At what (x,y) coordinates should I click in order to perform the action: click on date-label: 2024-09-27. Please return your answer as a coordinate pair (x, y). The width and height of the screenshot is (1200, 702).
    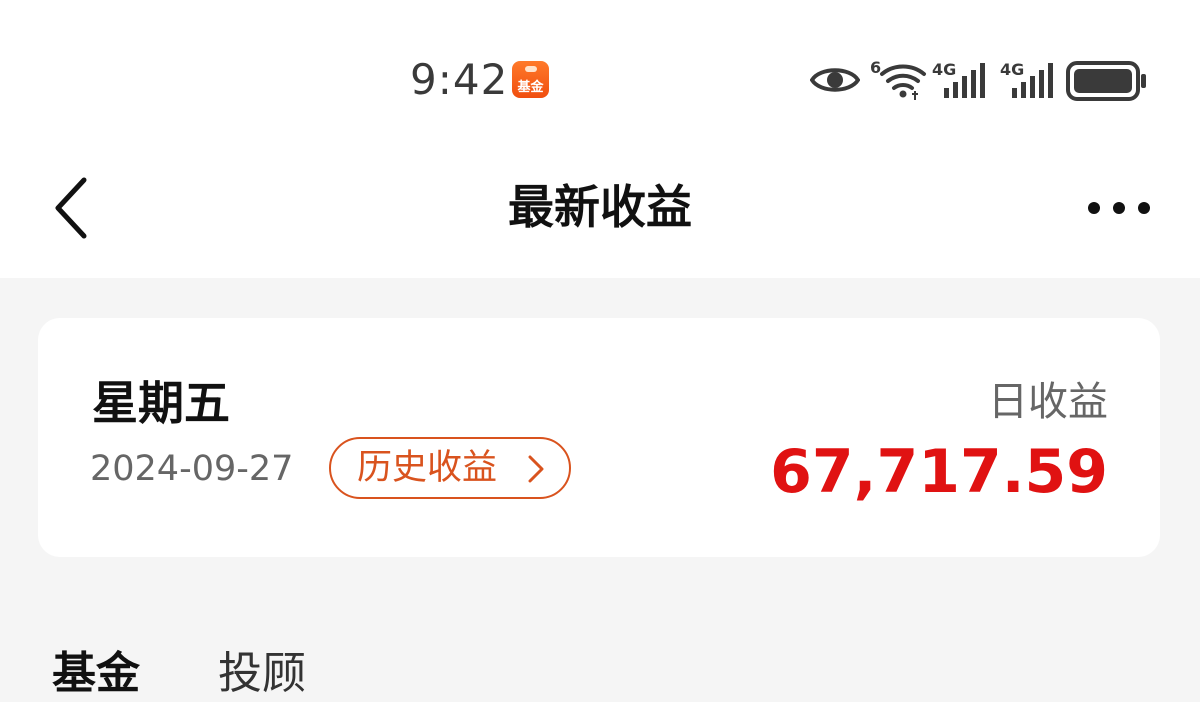
    Looking at the image, I should click on (192, 469).